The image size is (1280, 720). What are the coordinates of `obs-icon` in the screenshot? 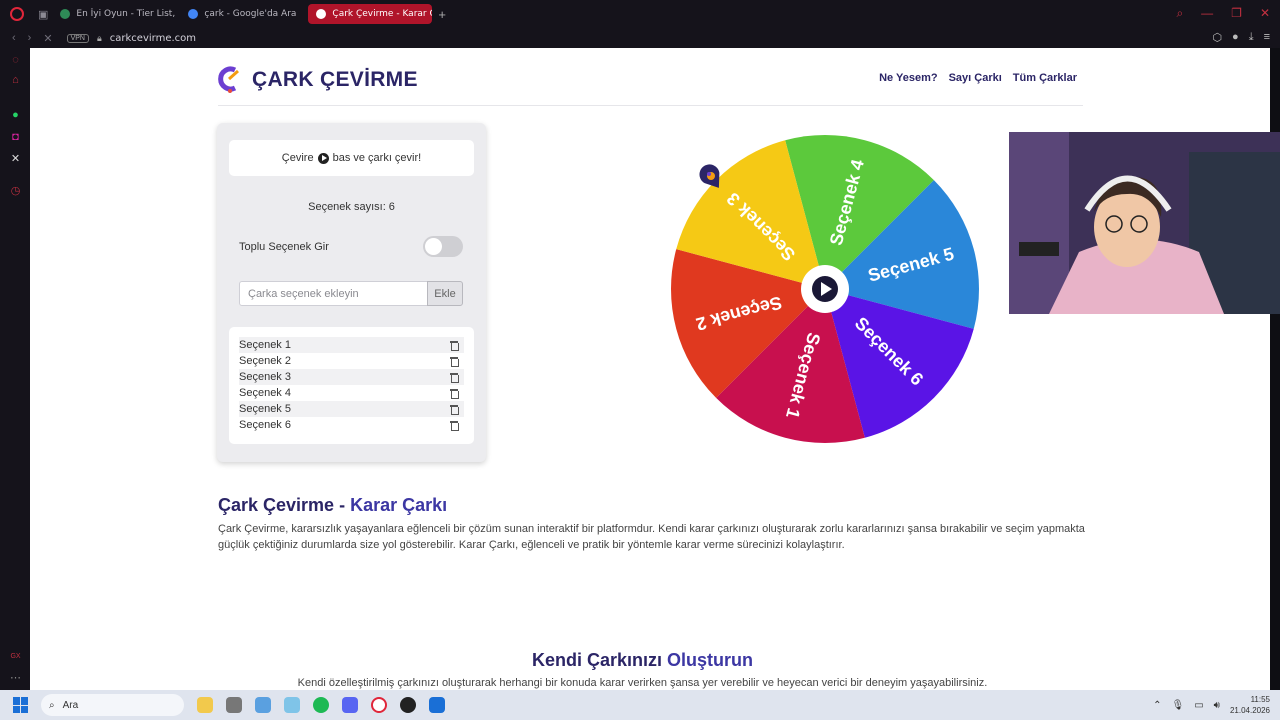 It's located at (408, 705).